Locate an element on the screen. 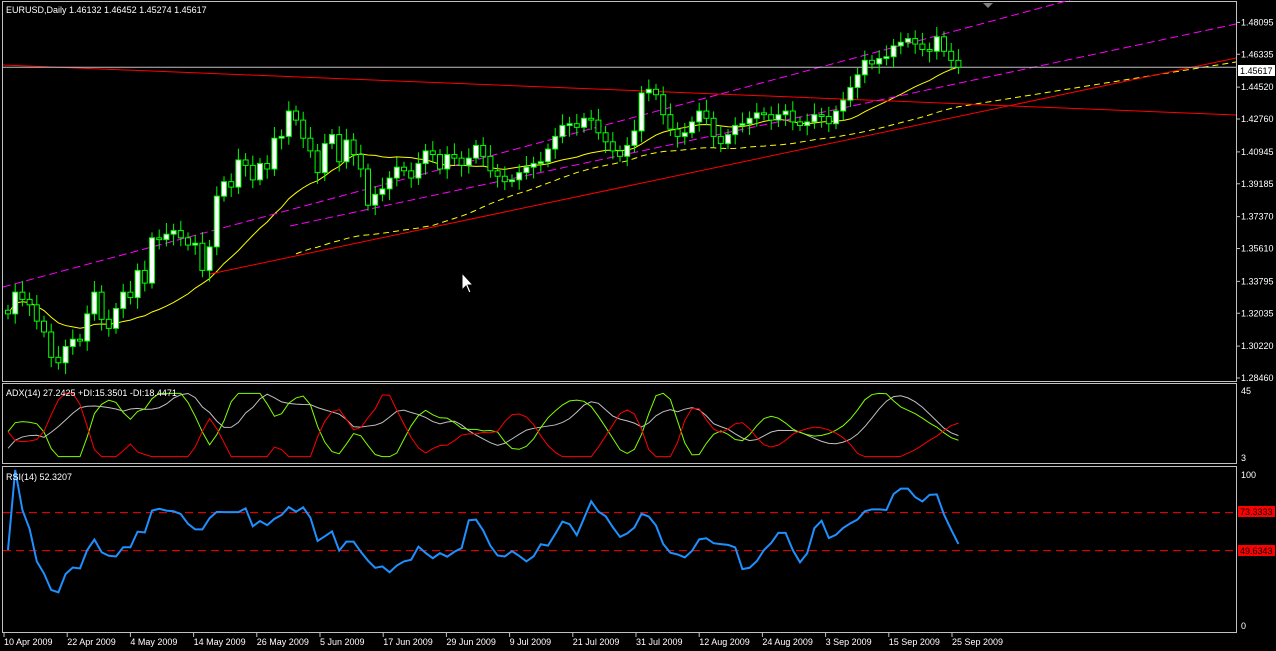 The height and width of the screenshot is (651, 1276). current-price-tag: 1.45617 is located at coordinates (1256, 70).